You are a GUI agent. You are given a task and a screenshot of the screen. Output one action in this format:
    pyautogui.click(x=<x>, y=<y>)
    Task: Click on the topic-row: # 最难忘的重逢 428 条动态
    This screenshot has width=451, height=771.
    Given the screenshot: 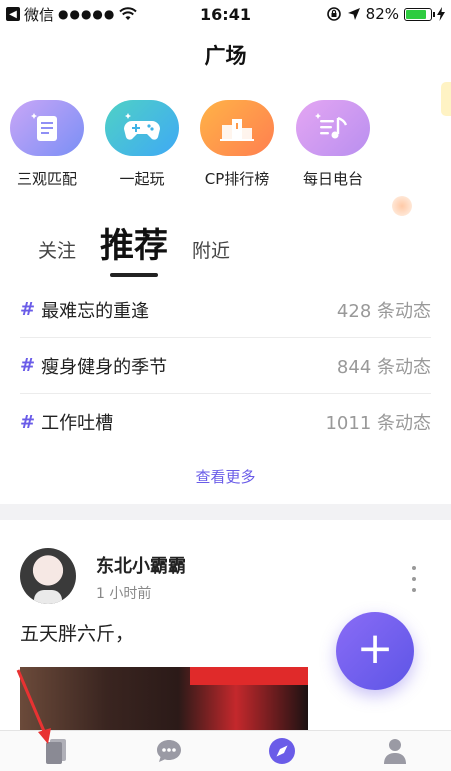 What is the action you would take?
    pyautogui.click(x=225, y=310)
    